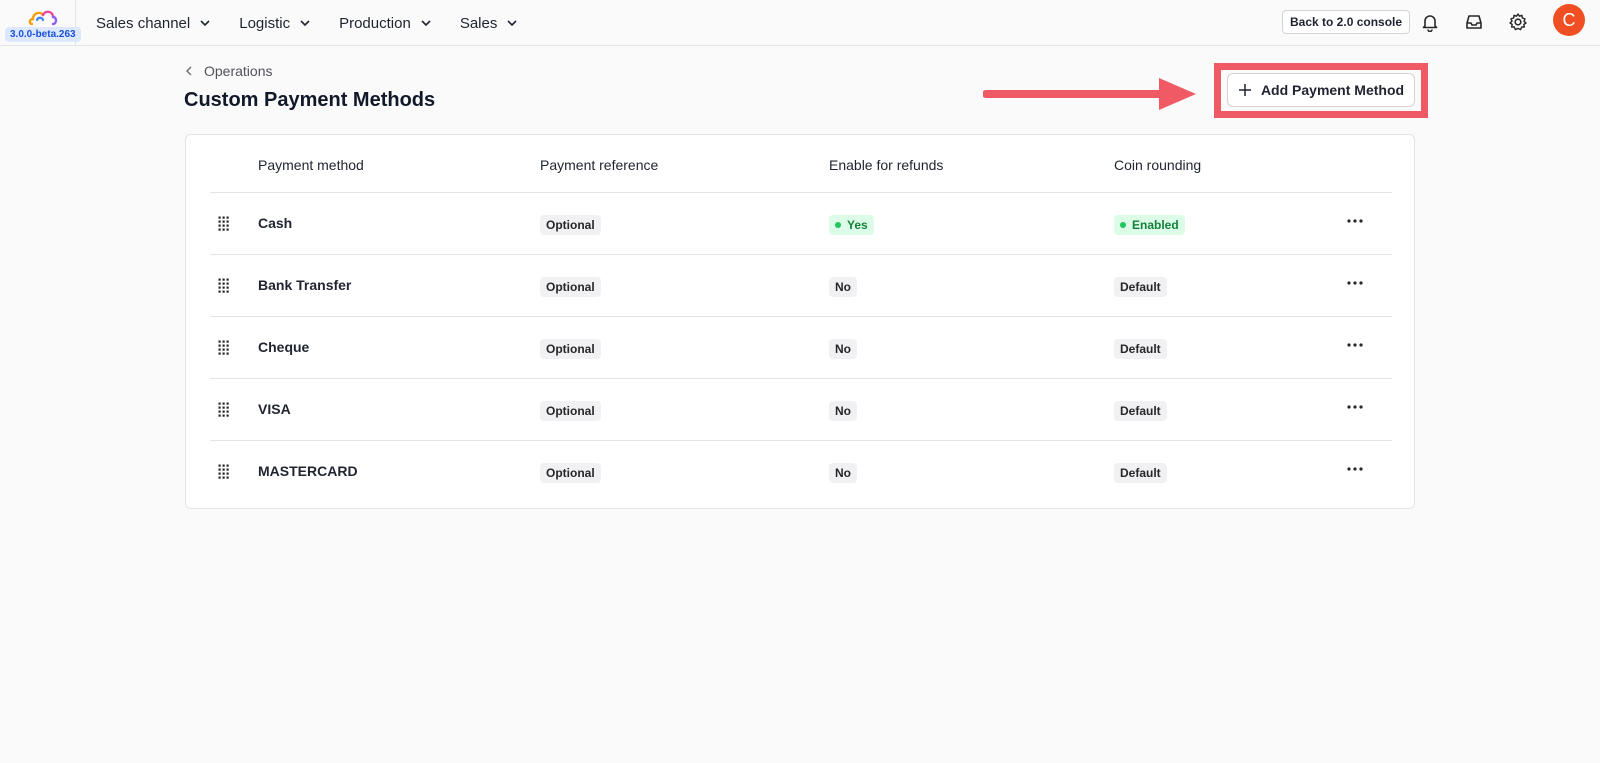 The height and width of the screenshot is (763, 1600). Describe the element at coordinates (321, 23) in the screenshot. I see `main-nav: Sales channel Logistic Production Sales` at that location.